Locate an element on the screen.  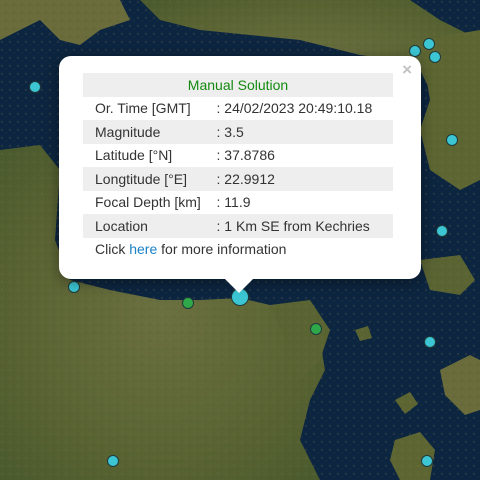
info-row: Magnitude : 3.5 is located at coordinates (238, 132).